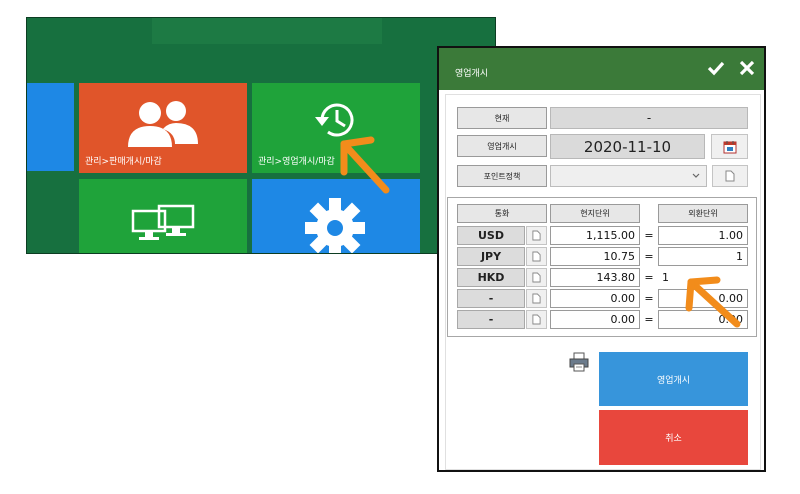 The width and height of the screenshot is (800, 494). What do you see at coordinates (703, 235) in the screenshot?
I see `foreign-unit-input: 1.00` at bounding box center [703, 235].